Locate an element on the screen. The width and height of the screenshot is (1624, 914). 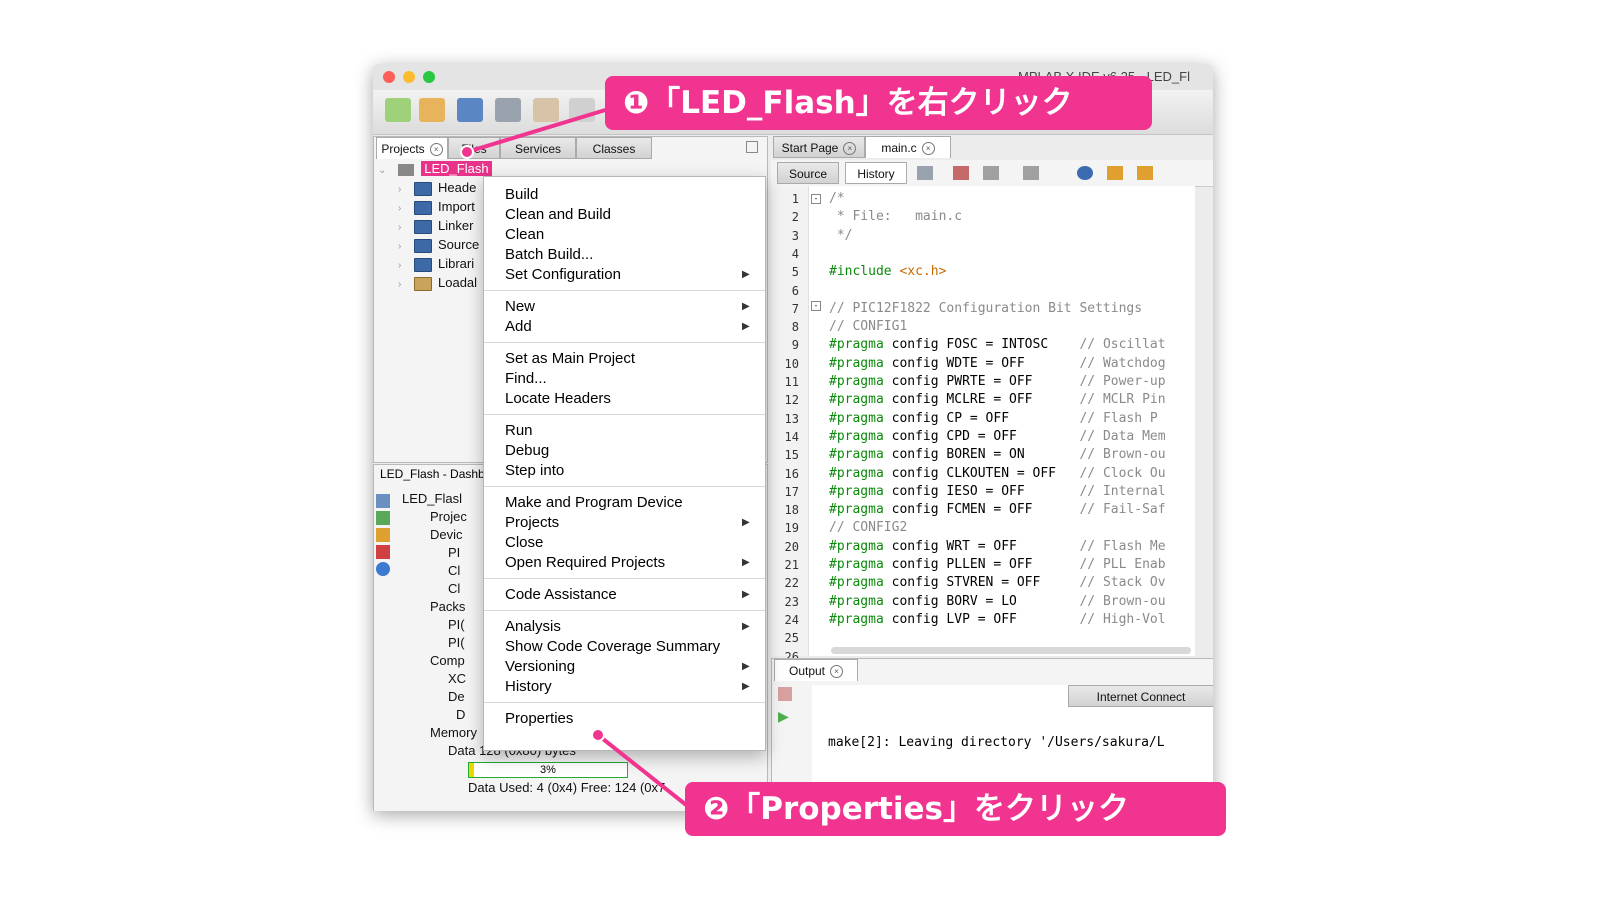
callout-connectors is located at coordinates (576, 458).